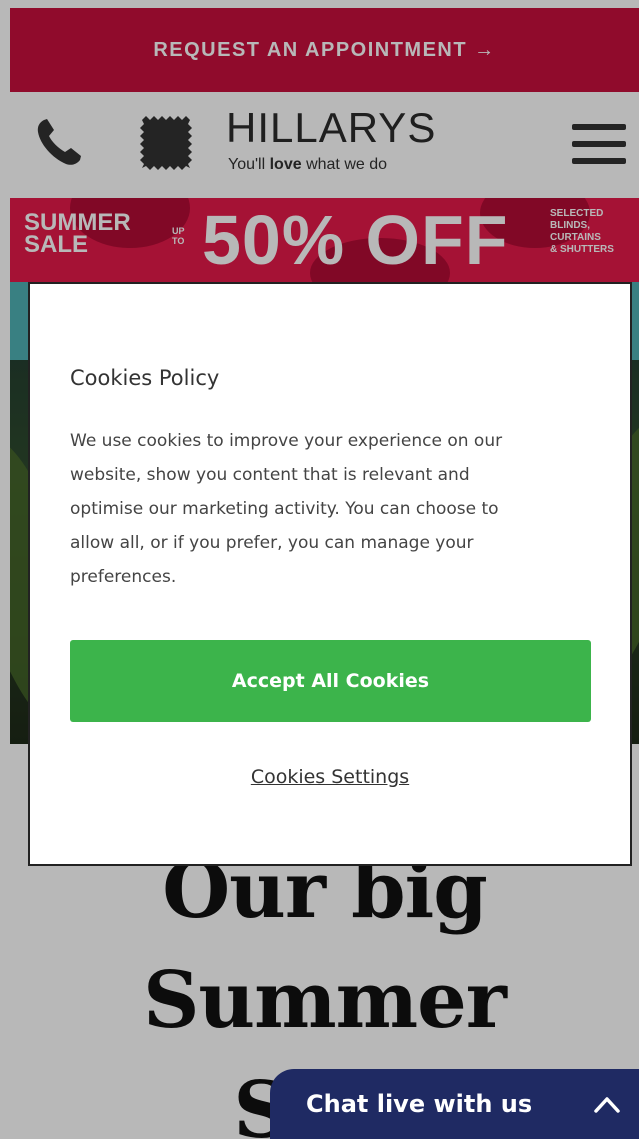 This screenshot has width=639, height=1139. I want to click on accept-all-cookies-button: Accept All Cookies, so click(330, 681).